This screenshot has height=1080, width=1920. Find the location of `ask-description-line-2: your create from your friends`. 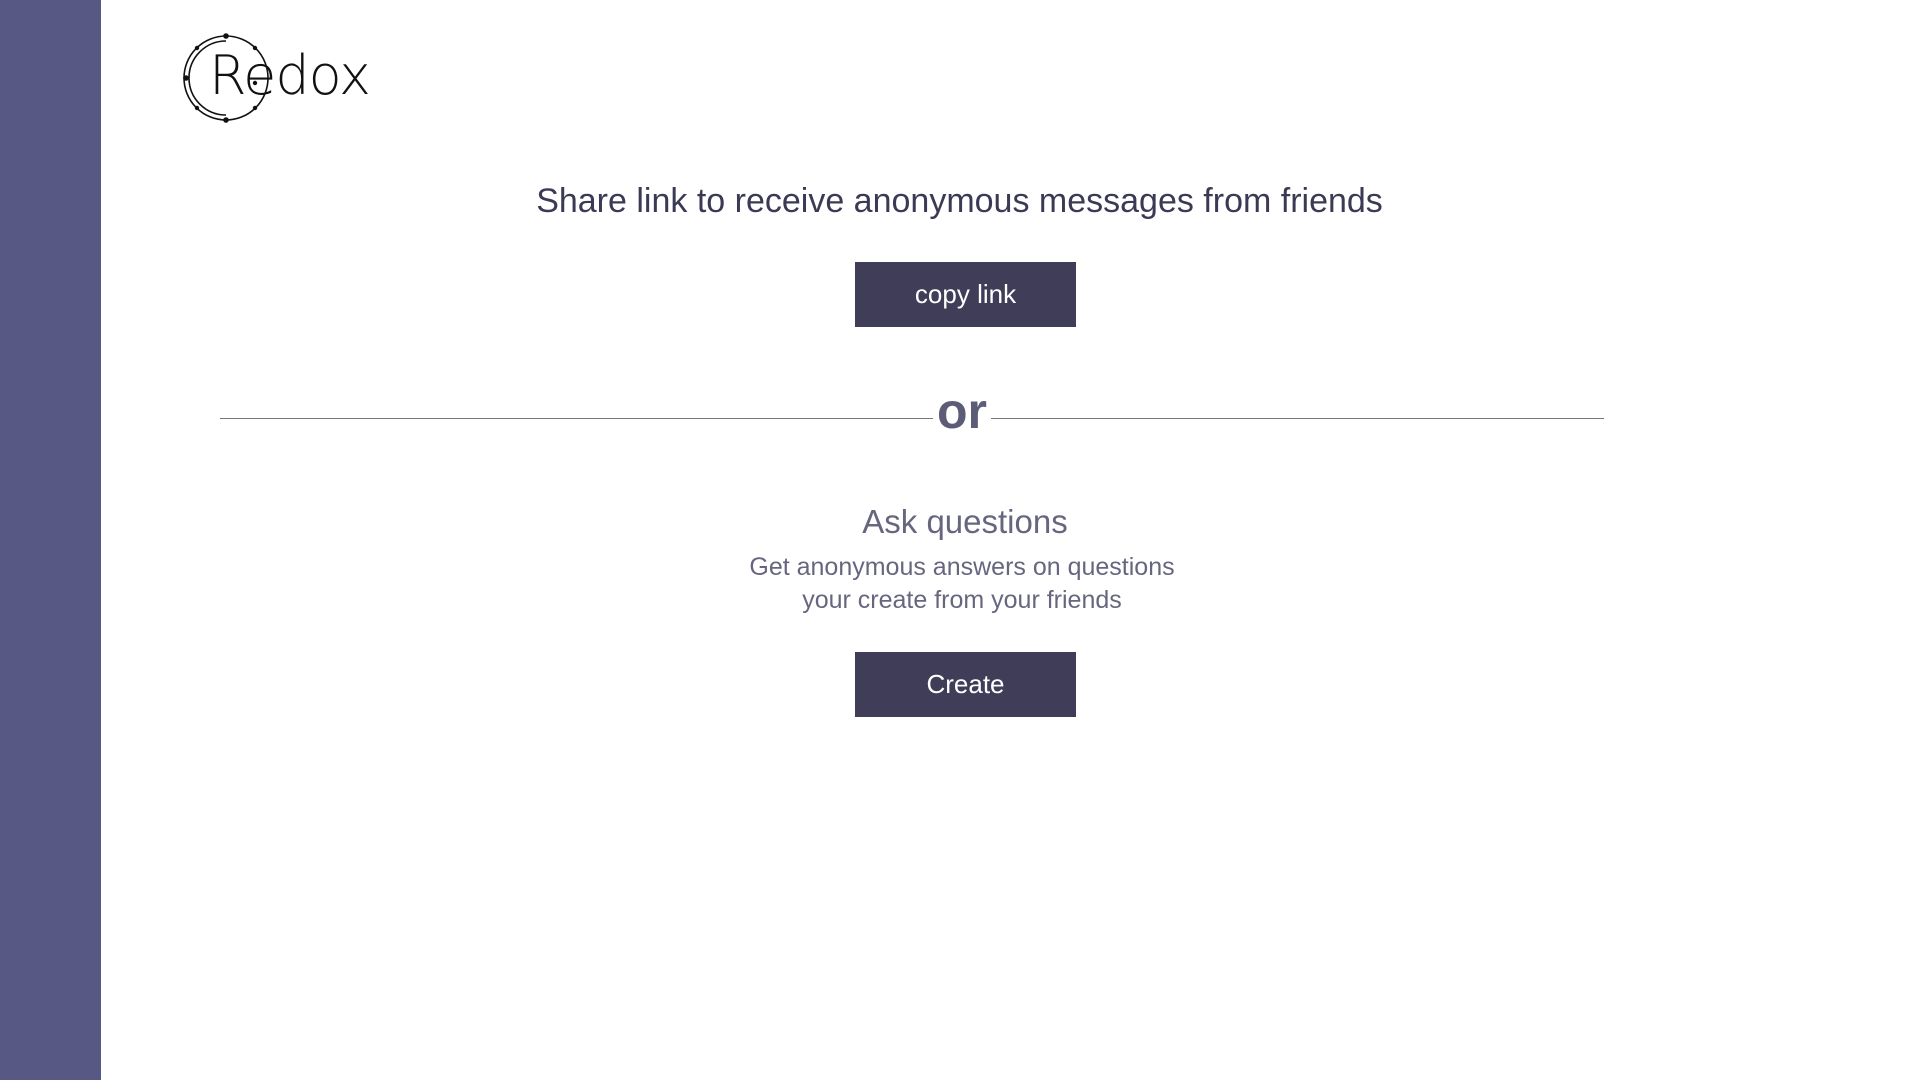

ask-description-line-2: your create from your friends is located at coordinates (962, 600).